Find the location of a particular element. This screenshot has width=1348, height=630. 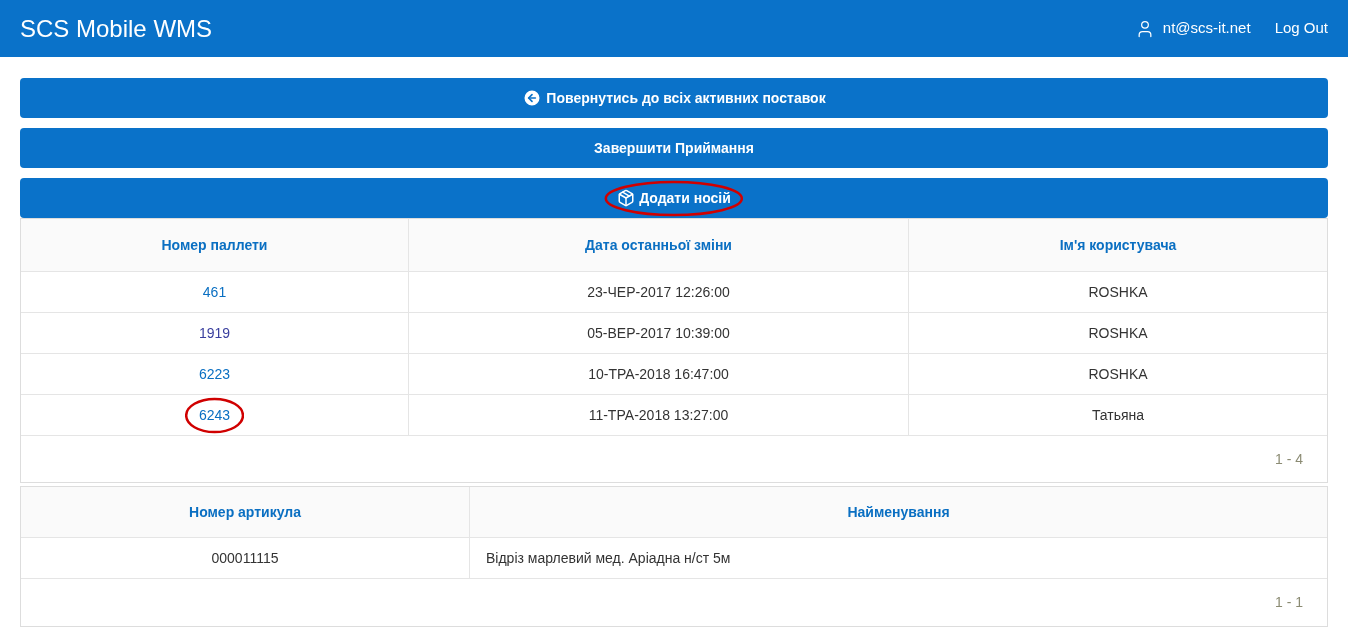

date-cell-text: 11-ТРА-2018 13:27:00 is located at coordinates (658, 415).